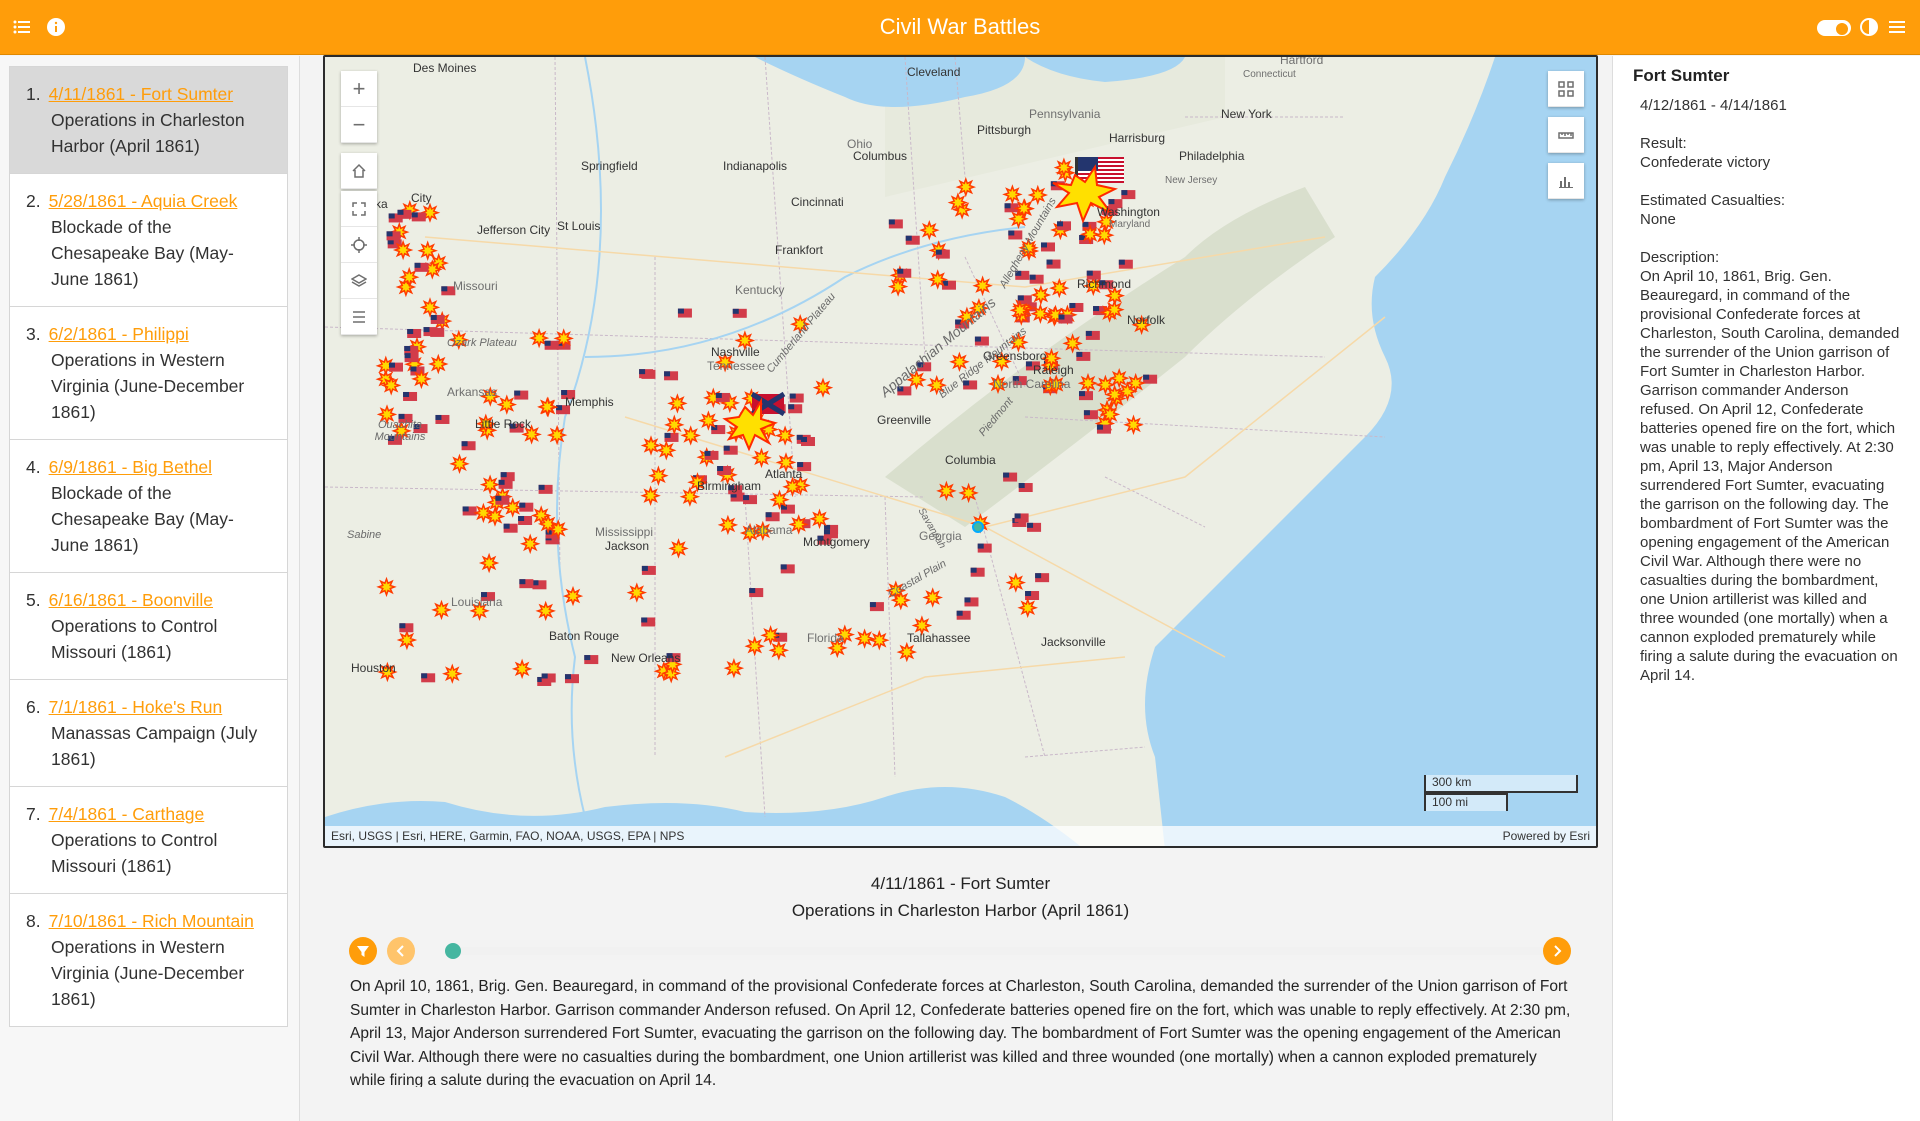 This screenshot has width=1920, height=1121. I want to click on casualties-value: None, so click(1658, 219).